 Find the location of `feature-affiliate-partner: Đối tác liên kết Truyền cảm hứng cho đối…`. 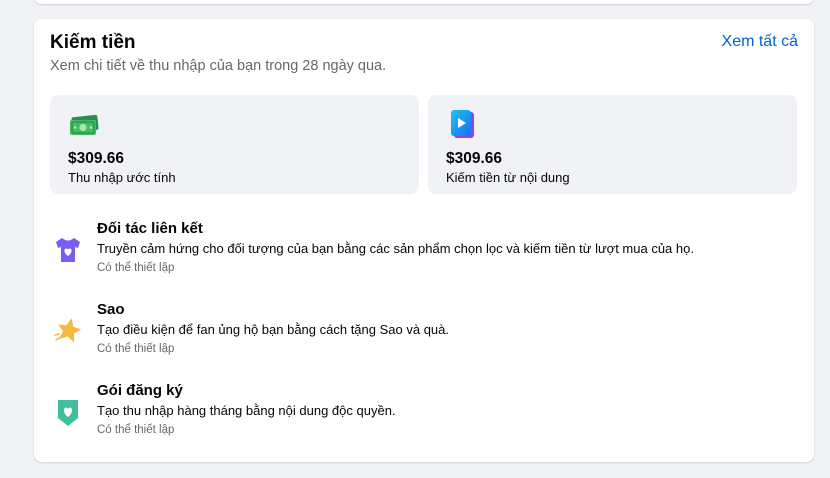

feature-affiliate-partner: Đối tác liên kết Truyền cảm hứng cho đối… is located at coordinates (420, 250).